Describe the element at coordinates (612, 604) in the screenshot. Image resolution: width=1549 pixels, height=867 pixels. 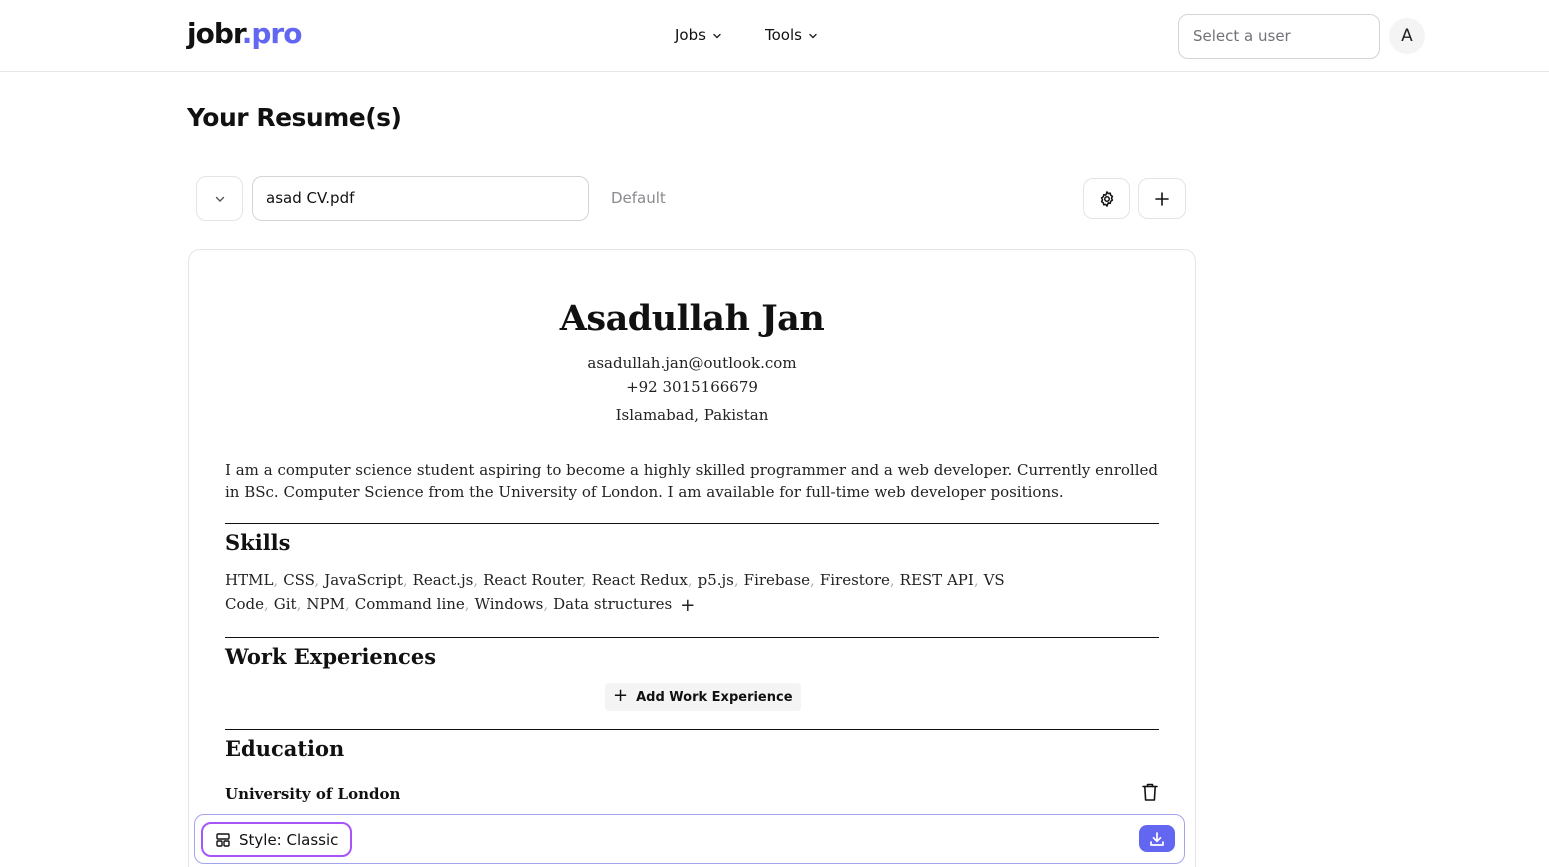
I see `skill-item: Data structures` at that location.